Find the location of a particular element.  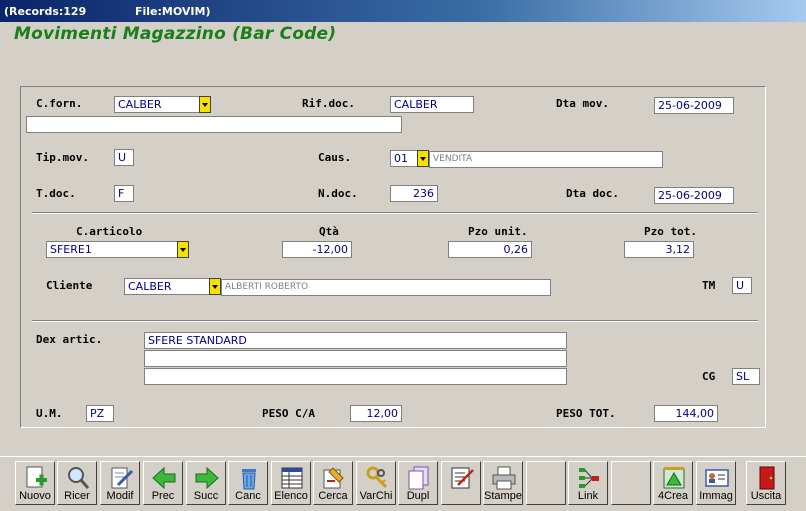

elenco-button: Elenco is located at coordinates (291, 483).